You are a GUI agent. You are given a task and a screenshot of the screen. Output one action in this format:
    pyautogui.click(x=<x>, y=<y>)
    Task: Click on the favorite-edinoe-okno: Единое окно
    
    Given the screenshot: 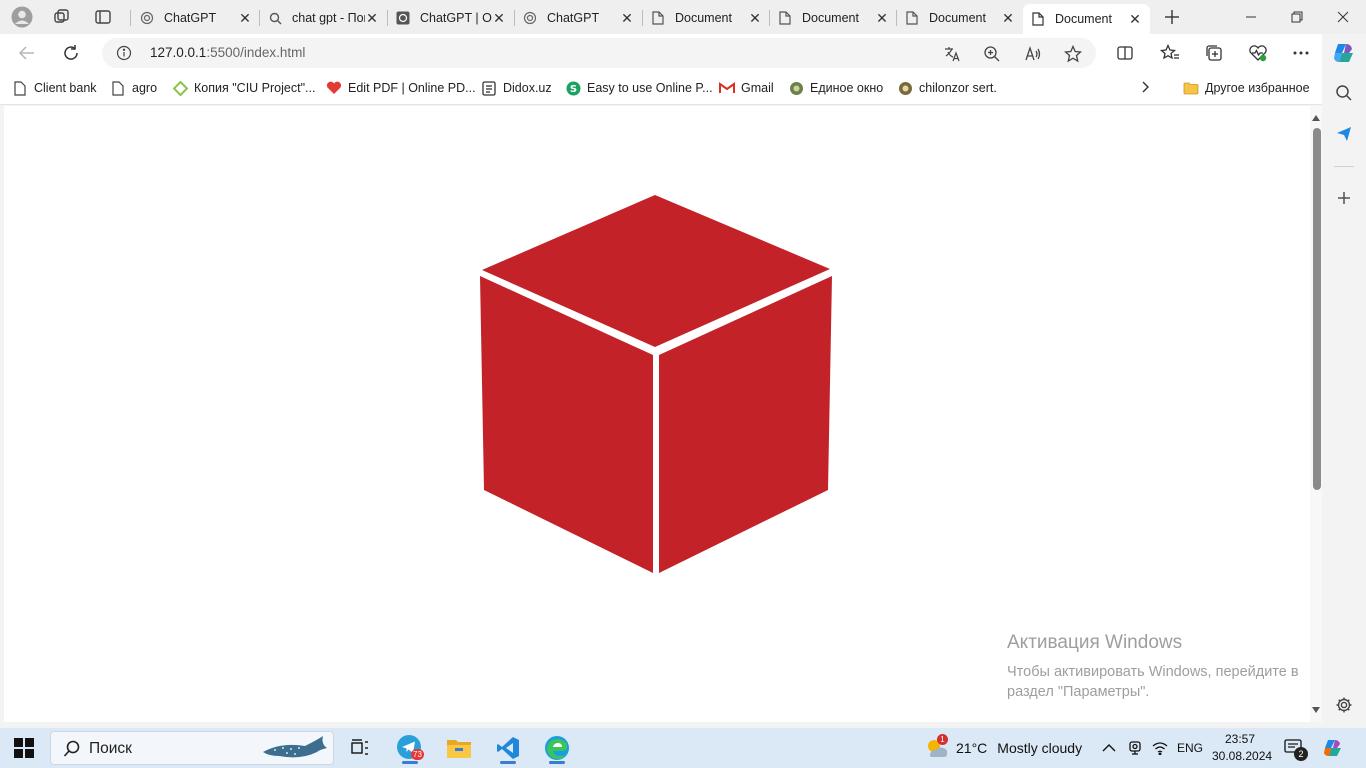 What is the action you would take?
    pyautogui.click(x=835, y=88)
    